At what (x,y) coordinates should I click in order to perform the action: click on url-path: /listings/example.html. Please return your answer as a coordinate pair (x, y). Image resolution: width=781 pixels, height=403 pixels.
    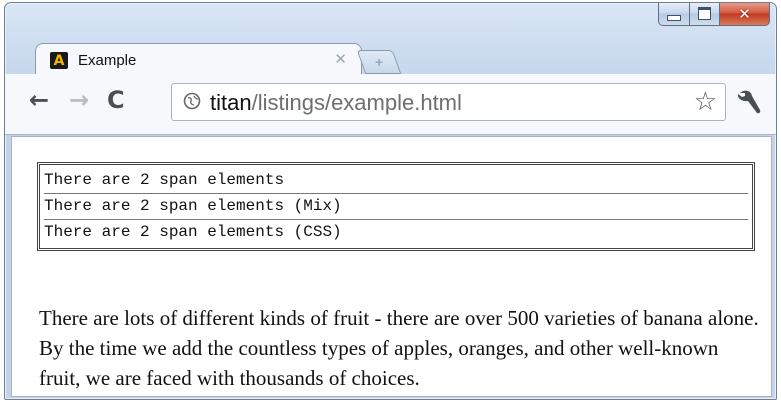
    Looking at the image, I should click on (356, 102).